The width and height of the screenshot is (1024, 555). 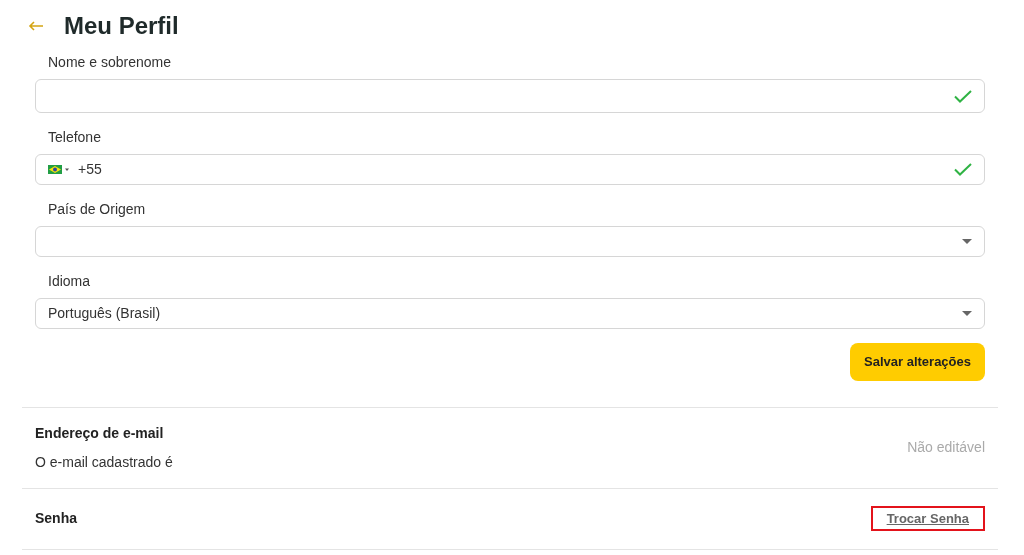 I want to click on field-label: Idioma, so click(x=69, y=281).